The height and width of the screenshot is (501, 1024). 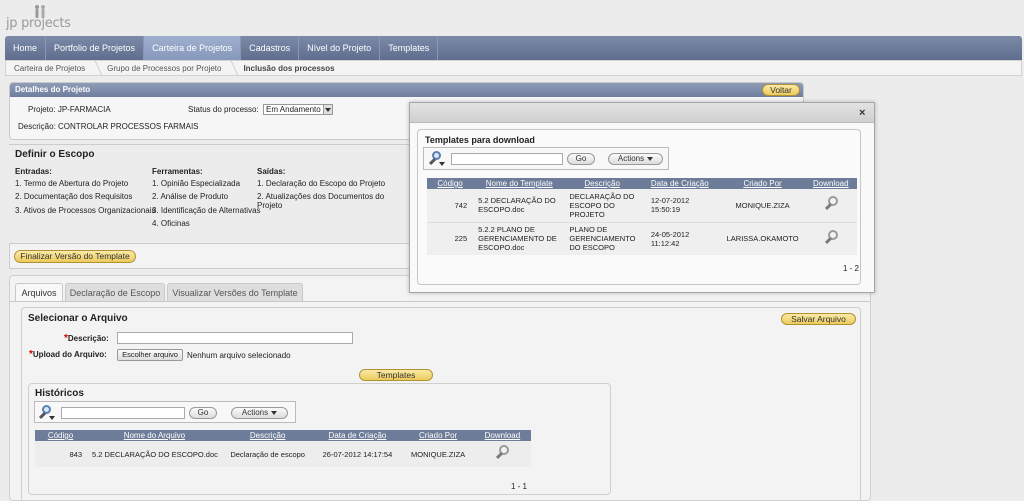 What do you see at coordinates (76, 454) in the screenshot?
I see `cell-codigo: 843` at bounding box center [76, 454].